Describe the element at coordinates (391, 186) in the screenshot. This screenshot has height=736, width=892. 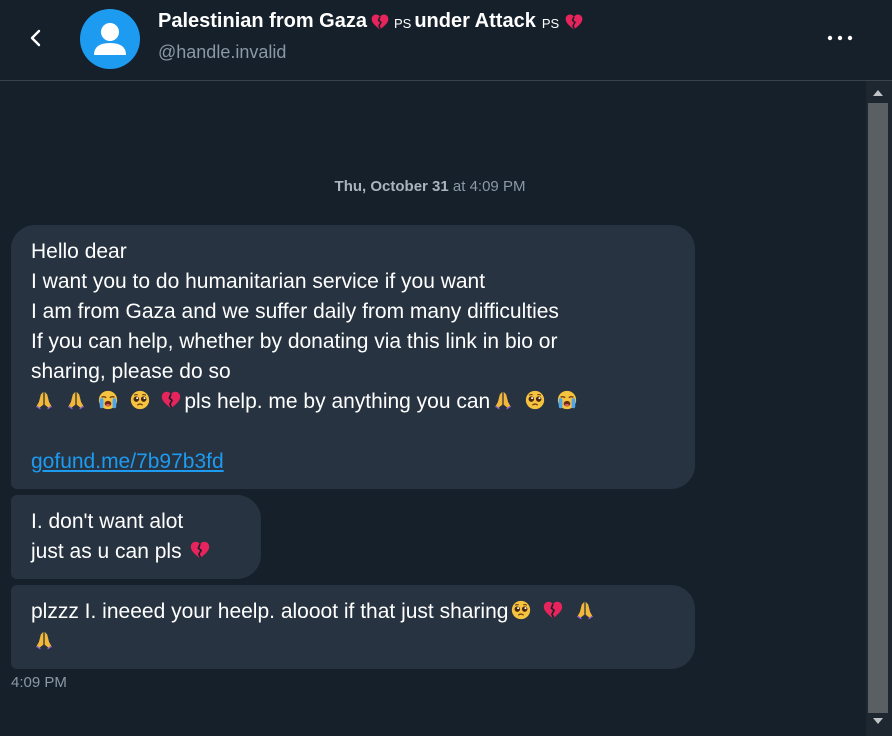
I see `date-label: Thu, October 31` at that location.